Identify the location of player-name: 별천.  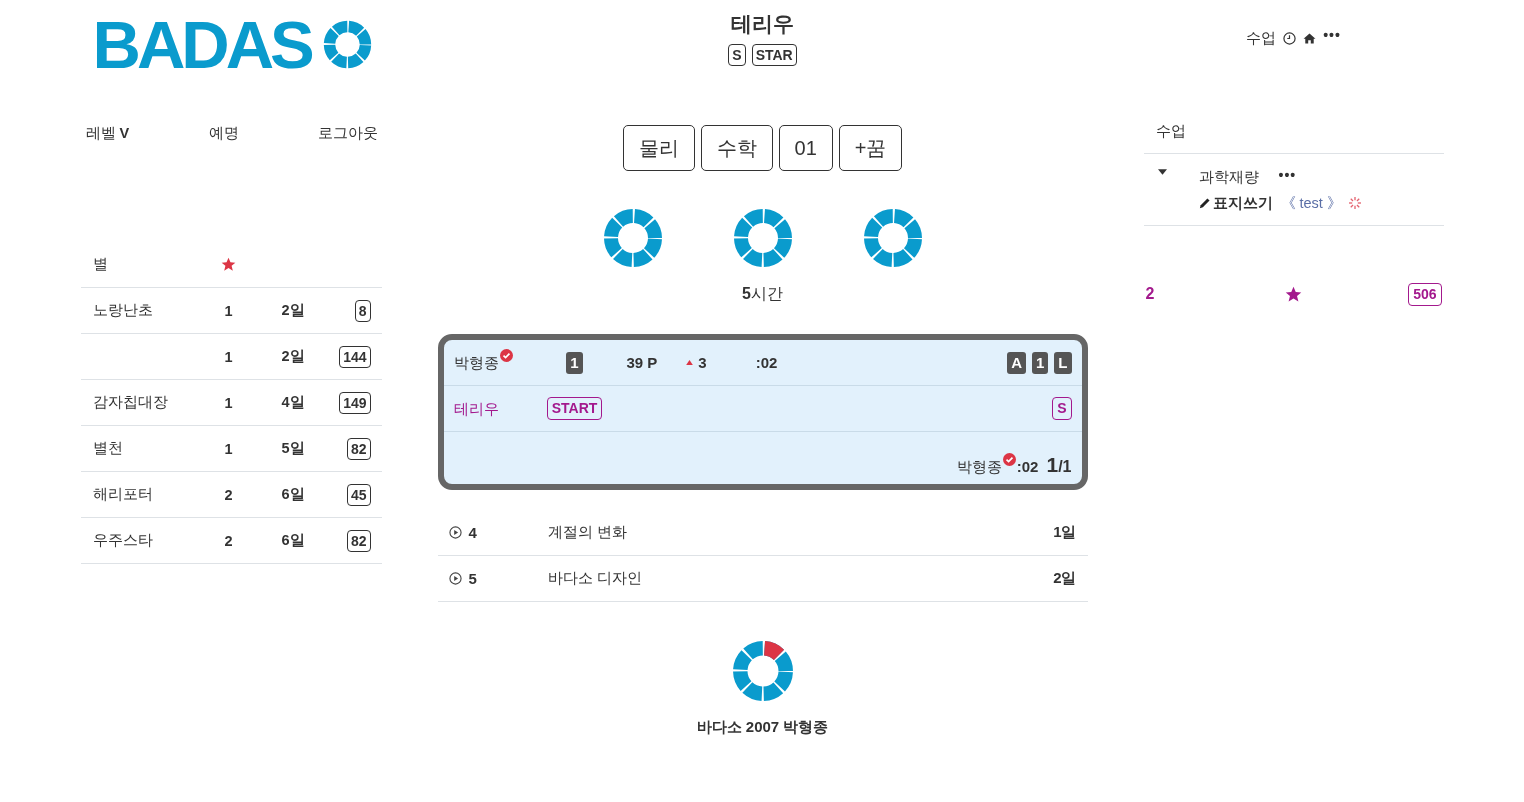
(108, 448).